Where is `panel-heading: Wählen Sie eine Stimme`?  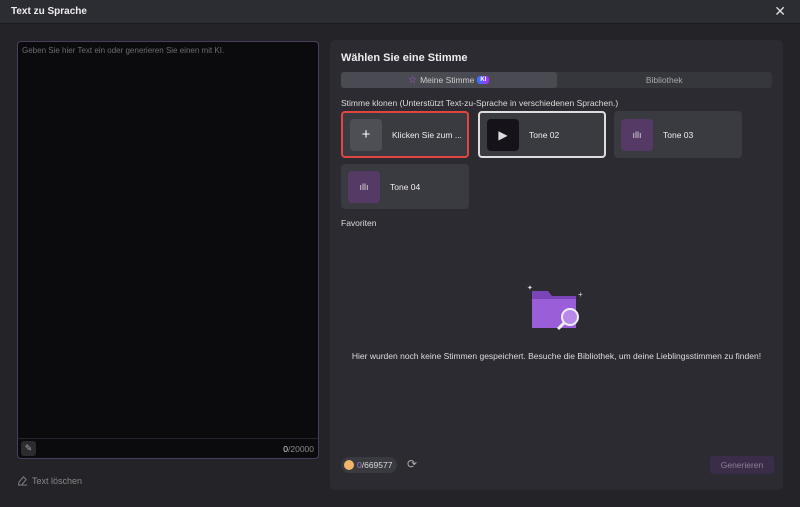 panel-heading: Wählen Sie eine Stimme is located at coordinates (404, 58).